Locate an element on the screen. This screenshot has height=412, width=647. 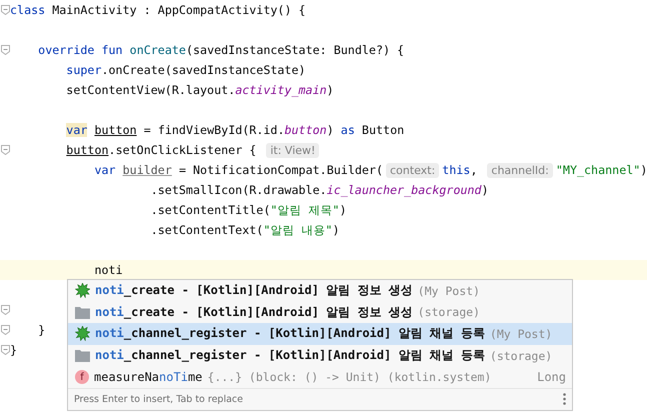
string-literal: "알림 제목" is located at coordinates (305, 210).